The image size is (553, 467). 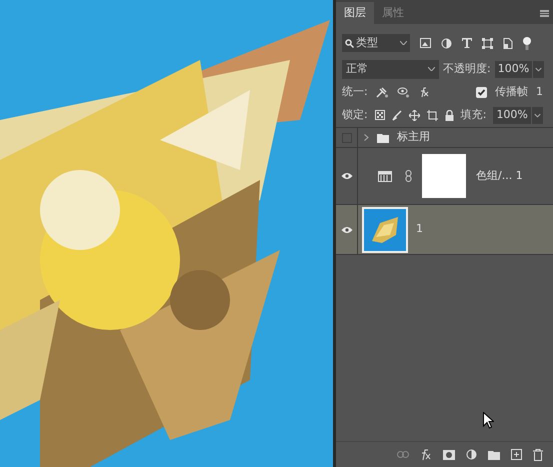 I want to click on panel-tab: 图层, so click(x=355, y=13).